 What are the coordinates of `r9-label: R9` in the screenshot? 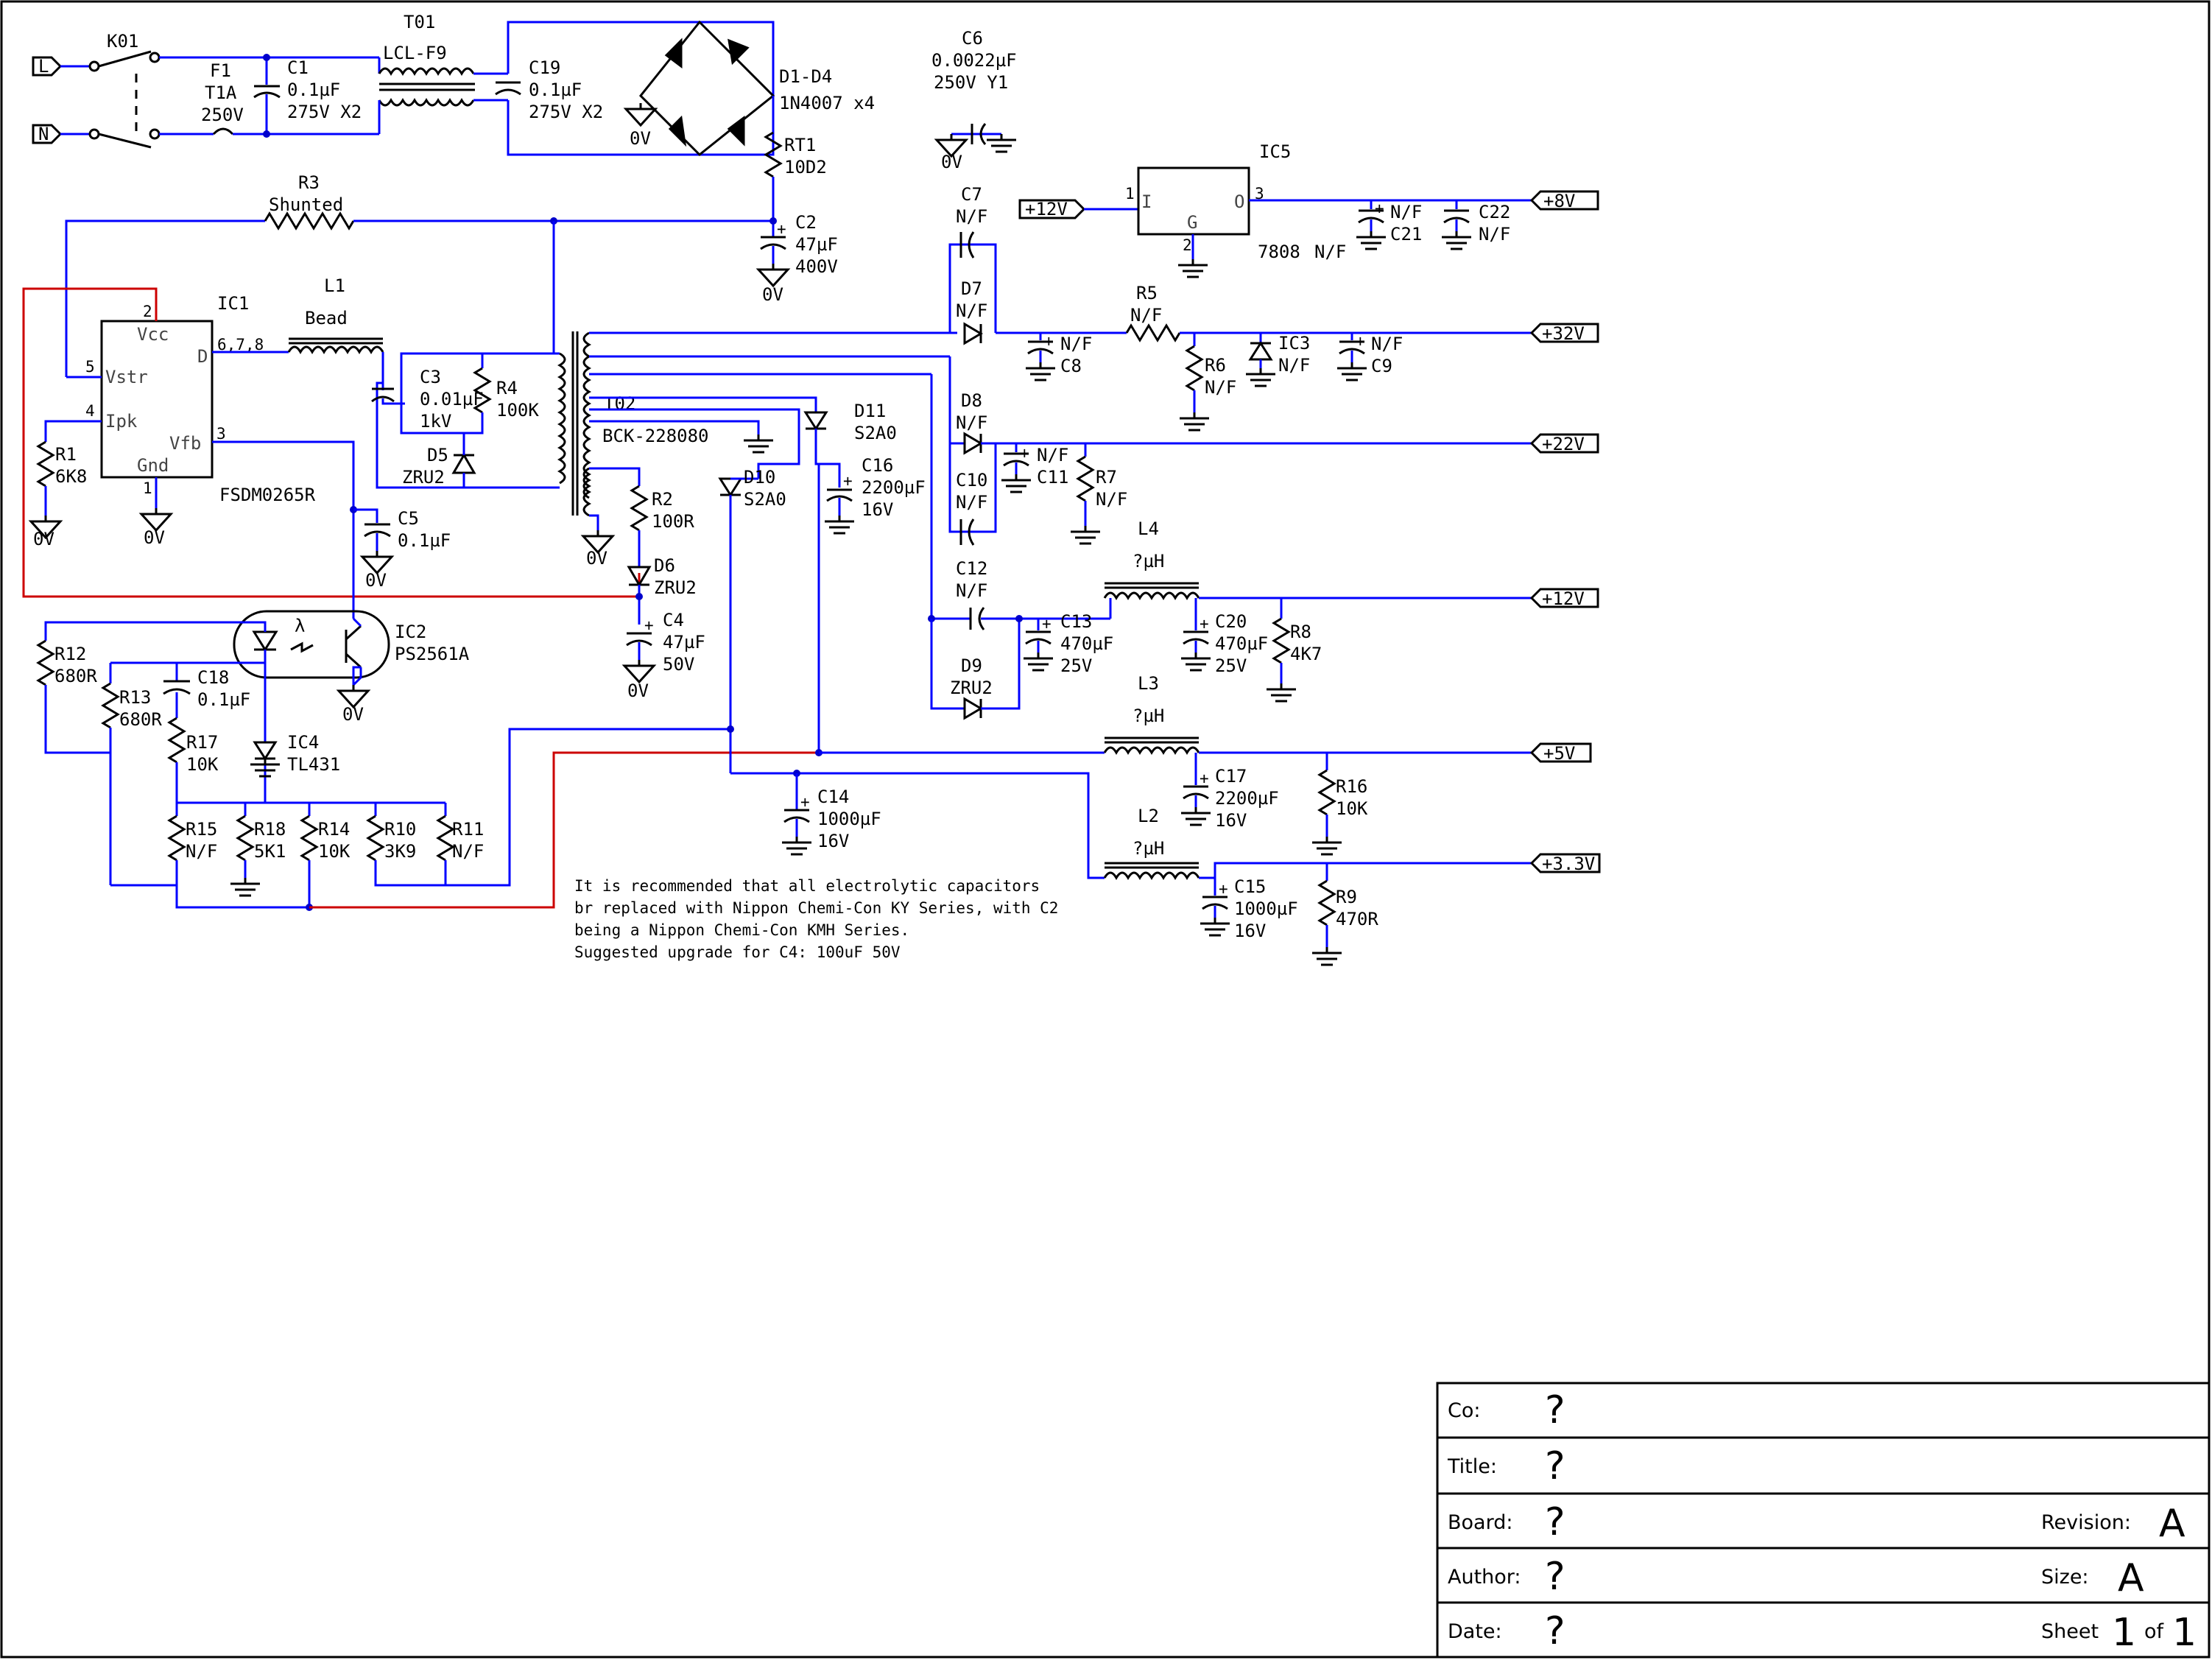 It's located at (1347, 897).